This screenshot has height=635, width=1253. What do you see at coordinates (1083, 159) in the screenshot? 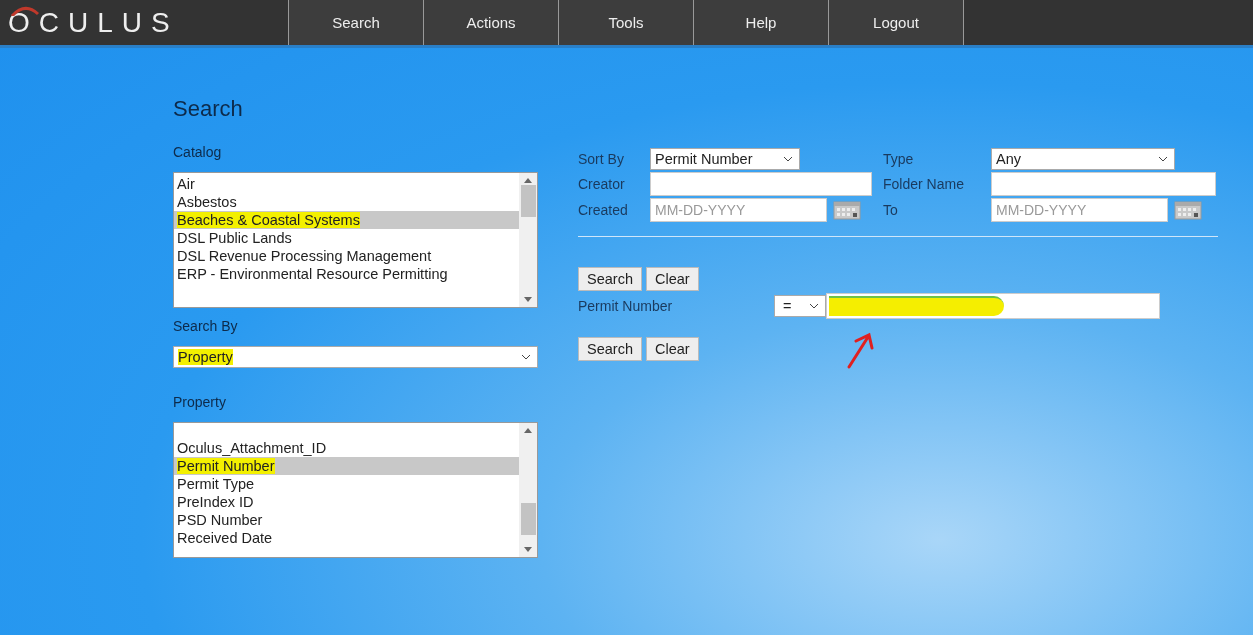
I see `type-select: Any` at bounding box center [1083, 159].